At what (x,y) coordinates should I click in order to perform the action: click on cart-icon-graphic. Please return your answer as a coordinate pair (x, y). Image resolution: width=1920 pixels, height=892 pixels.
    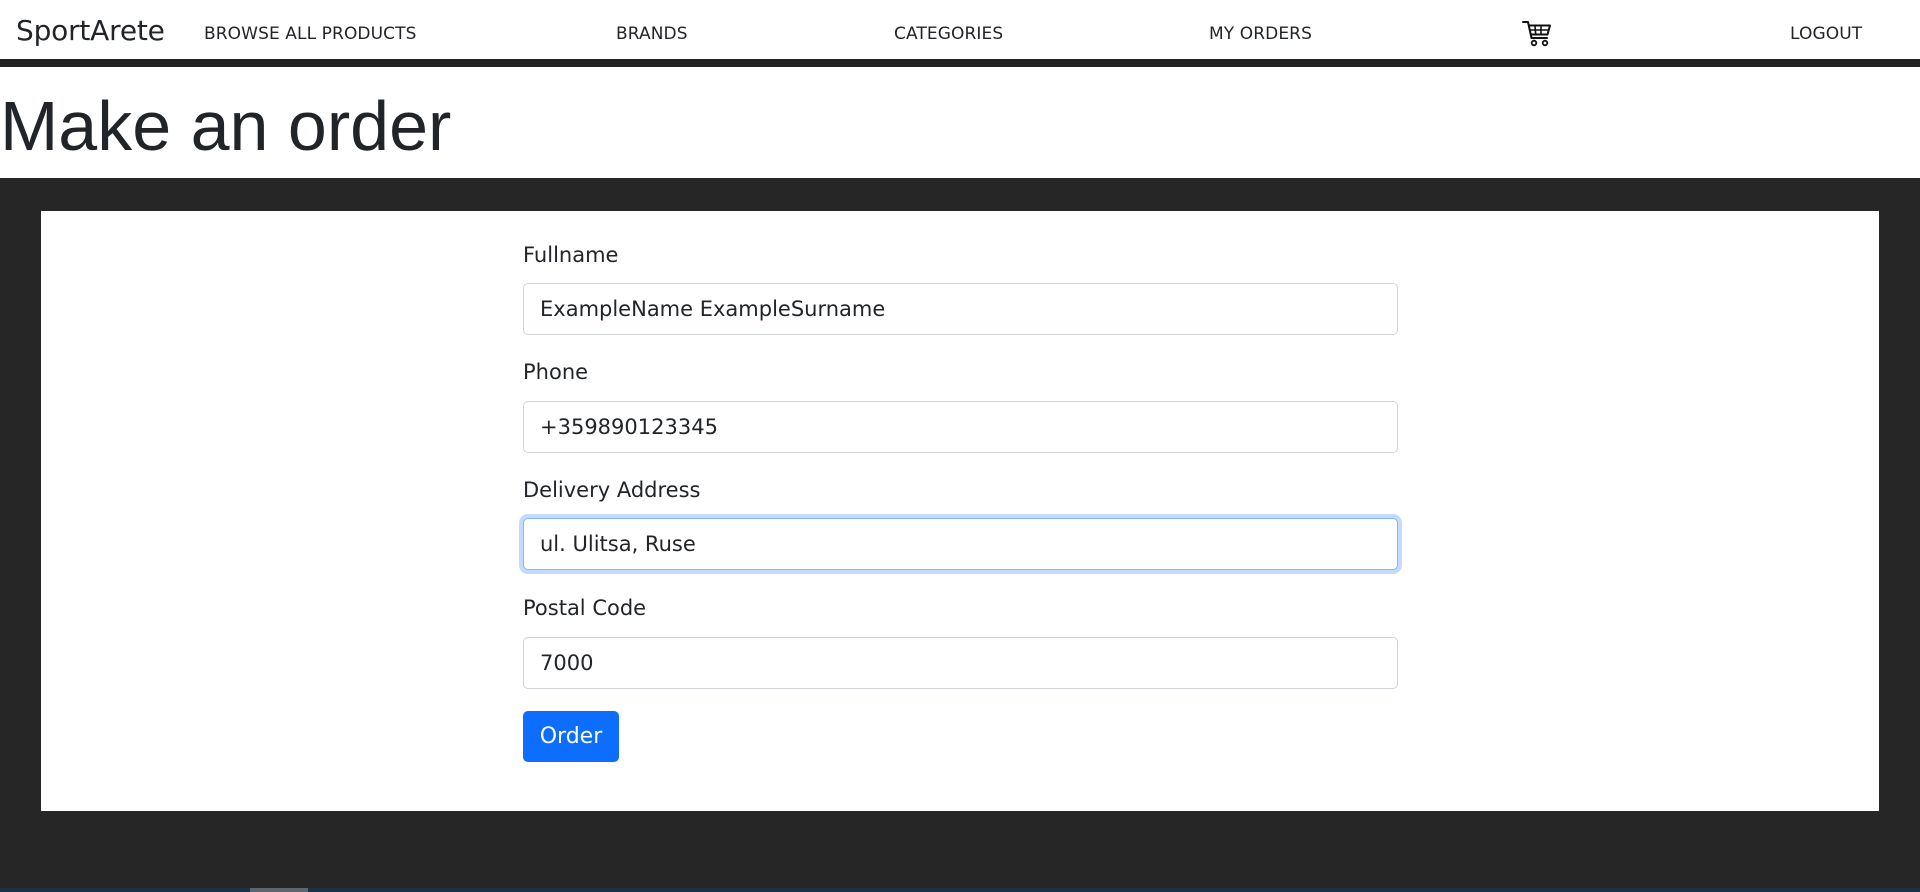
    Looking at the image, I should click on (1536, 34).